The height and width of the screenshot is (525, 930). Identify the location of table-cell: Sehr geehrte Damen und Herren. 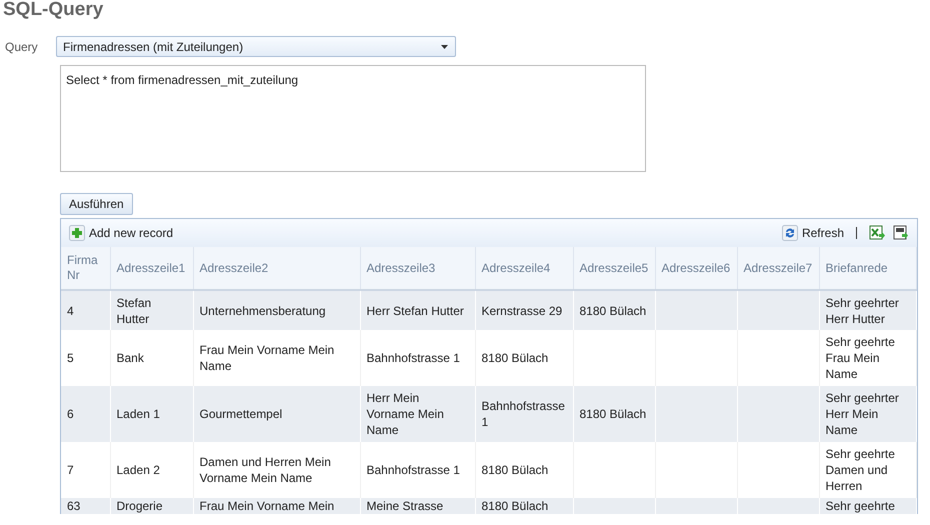
(860, 470).